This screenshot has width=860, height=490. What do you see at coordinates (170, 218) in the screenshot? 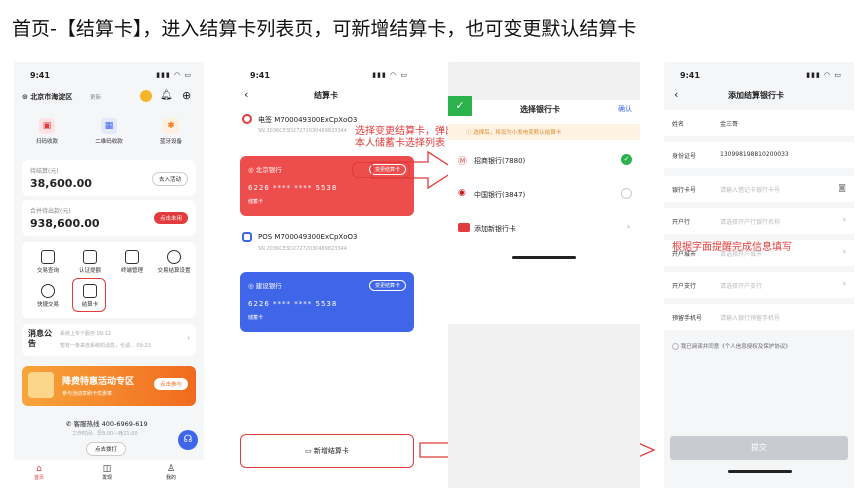
I see `withdraw-button: 点击未用` at bounding box center [170, 218].